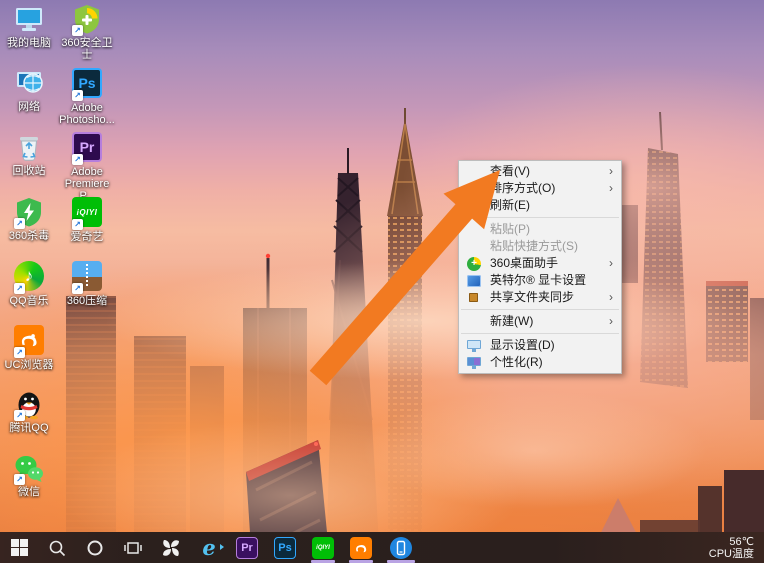 The height and width of the screenshot is (563, 764). I want to click on menu-item-new: 新建(W) ›, so click(540, 321).